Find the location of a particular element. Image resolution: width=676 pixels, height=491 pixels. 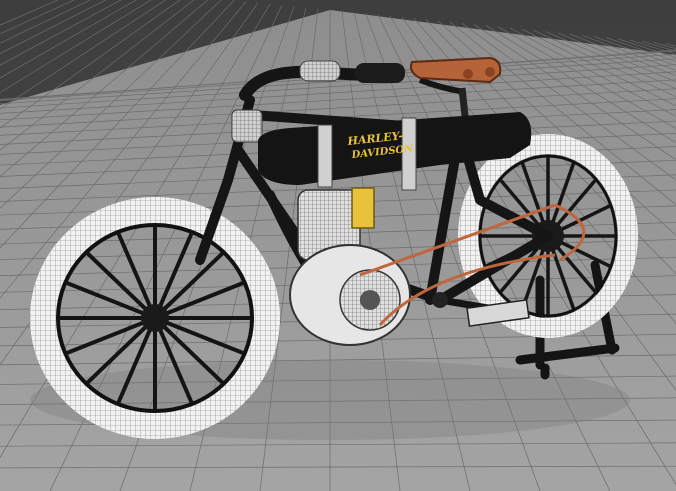

carburetor is located at coordinates (363, 208).